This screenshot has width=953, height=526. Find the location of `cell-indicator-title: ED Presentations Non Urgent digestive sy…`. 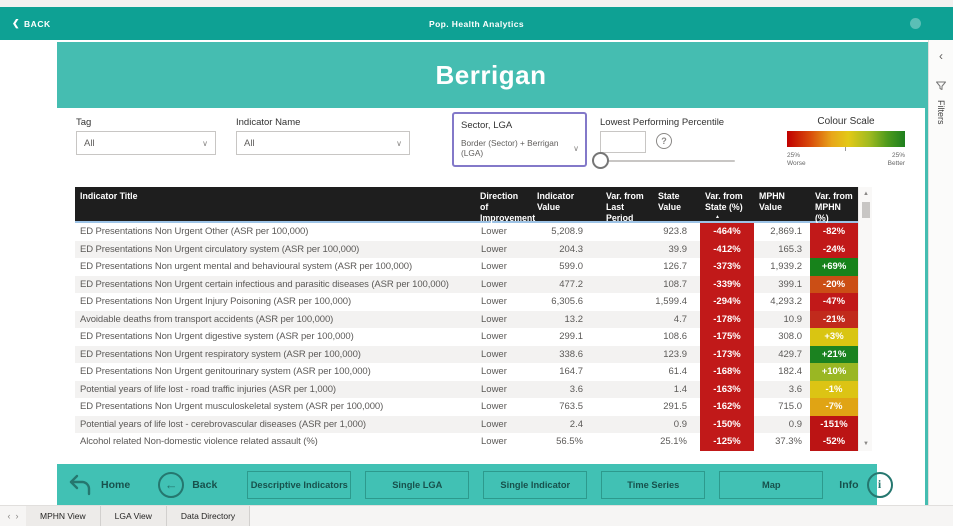

cell-indicator-title: ED Presentations Non Urgent digestive sy… is located at coordinates (217, 337).